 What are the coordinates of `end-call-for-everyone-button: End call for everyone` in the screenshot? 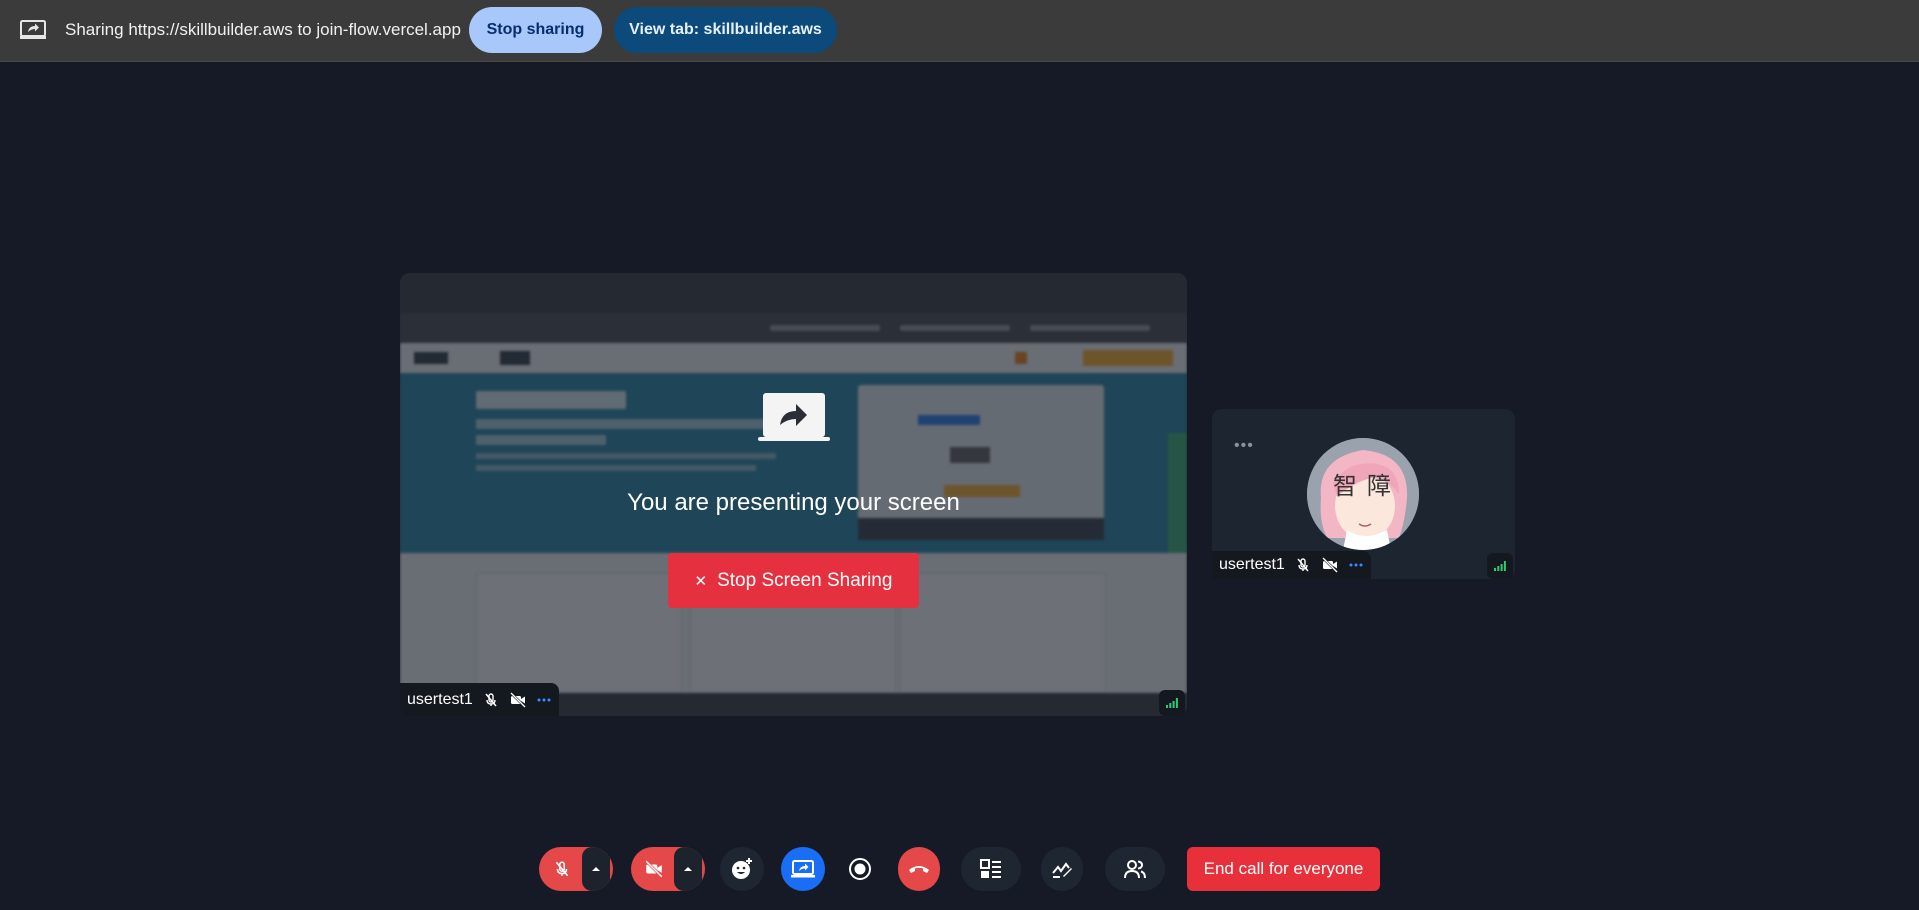 It's located at (1283, 869).